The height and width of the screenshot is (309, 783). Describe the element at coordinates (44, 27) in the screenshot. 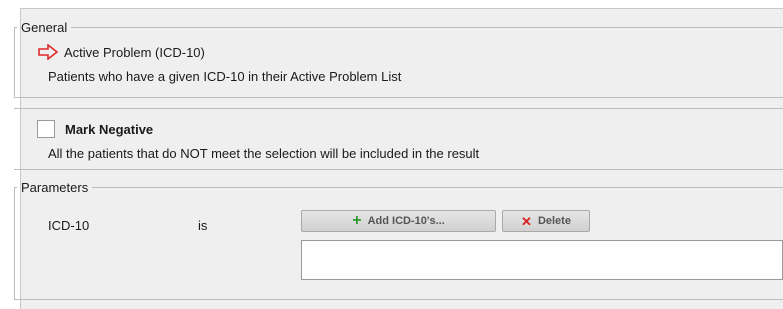

I see `general-legend: General` at that location.